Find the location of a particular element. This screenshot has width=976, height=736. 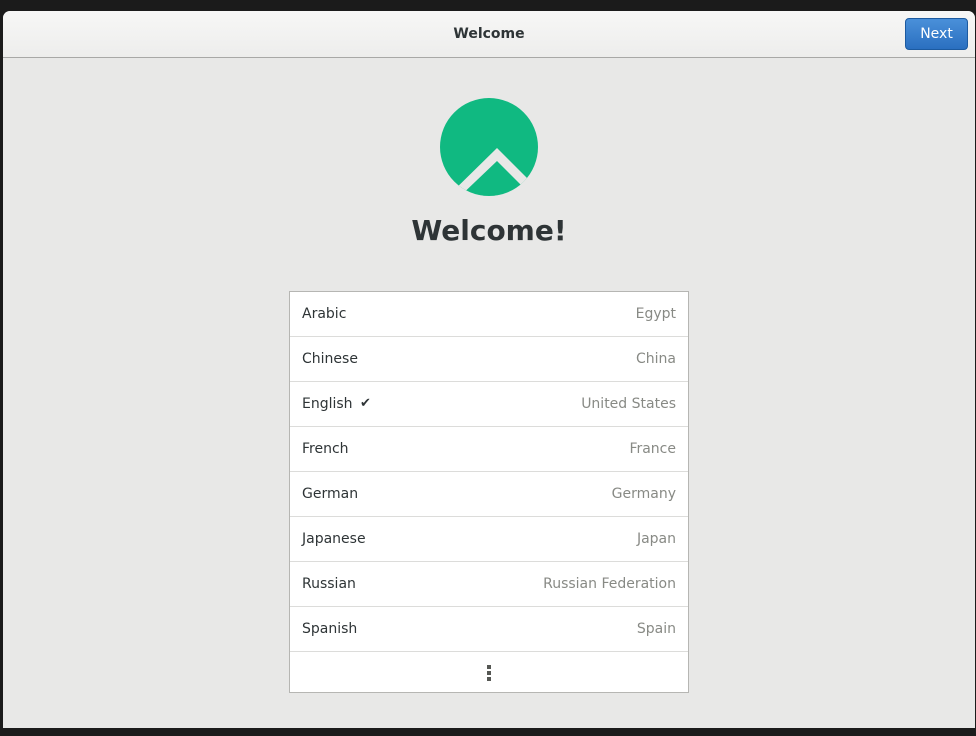

language-row-russian: Russian Russian Federation is located at coordinates (489, 584).